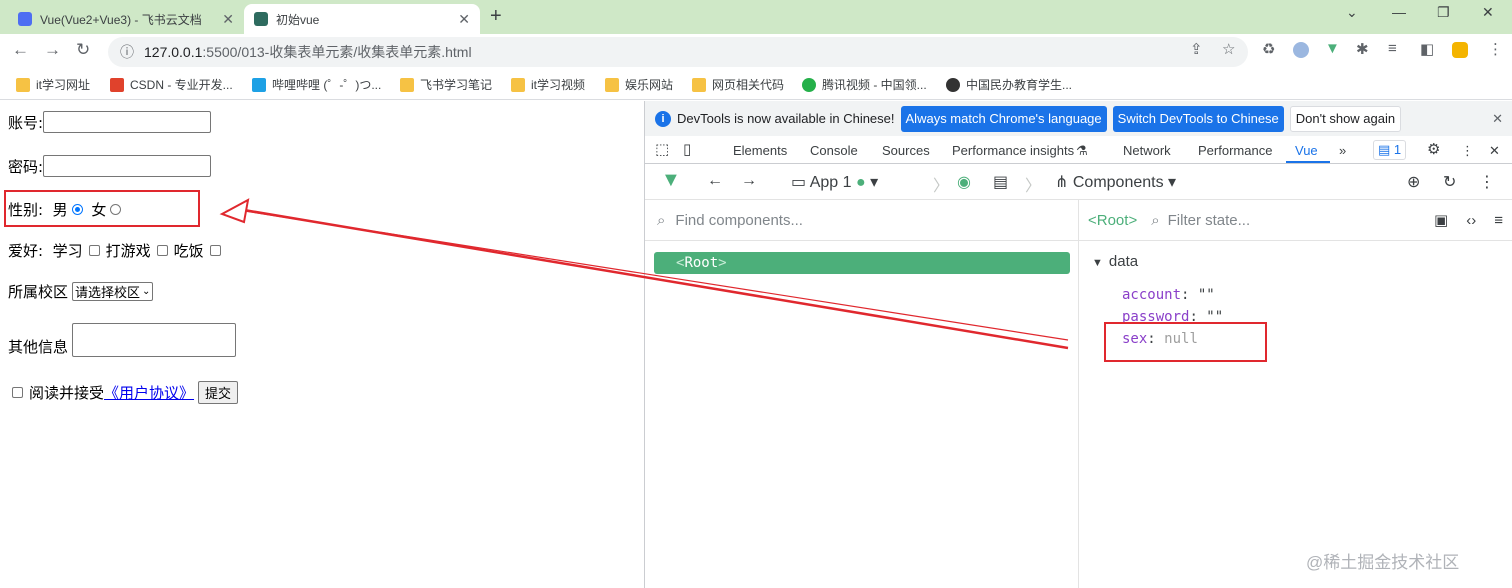 The image size is (1512, 588). I want to click on hobby-game-checkbox, so click(162, 250).